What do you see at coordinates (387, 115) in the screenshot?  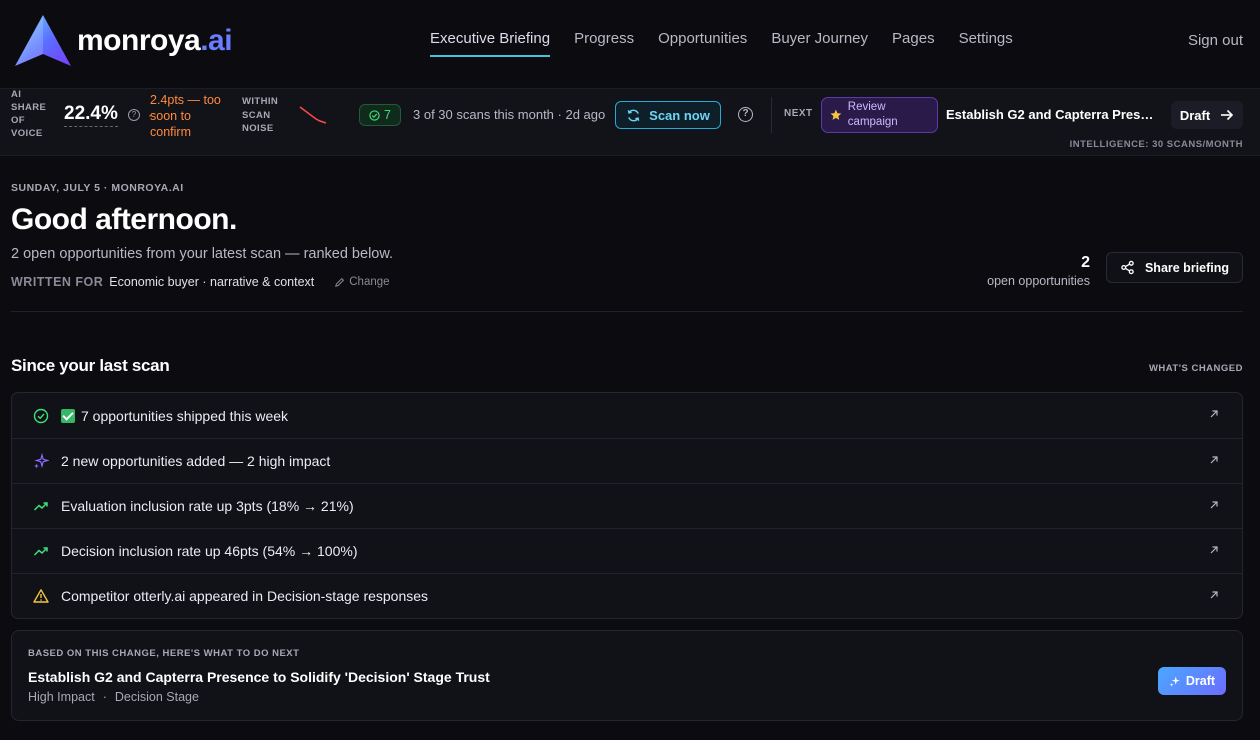 I see `shipped-count: 7` at bounding box center [387, 115].